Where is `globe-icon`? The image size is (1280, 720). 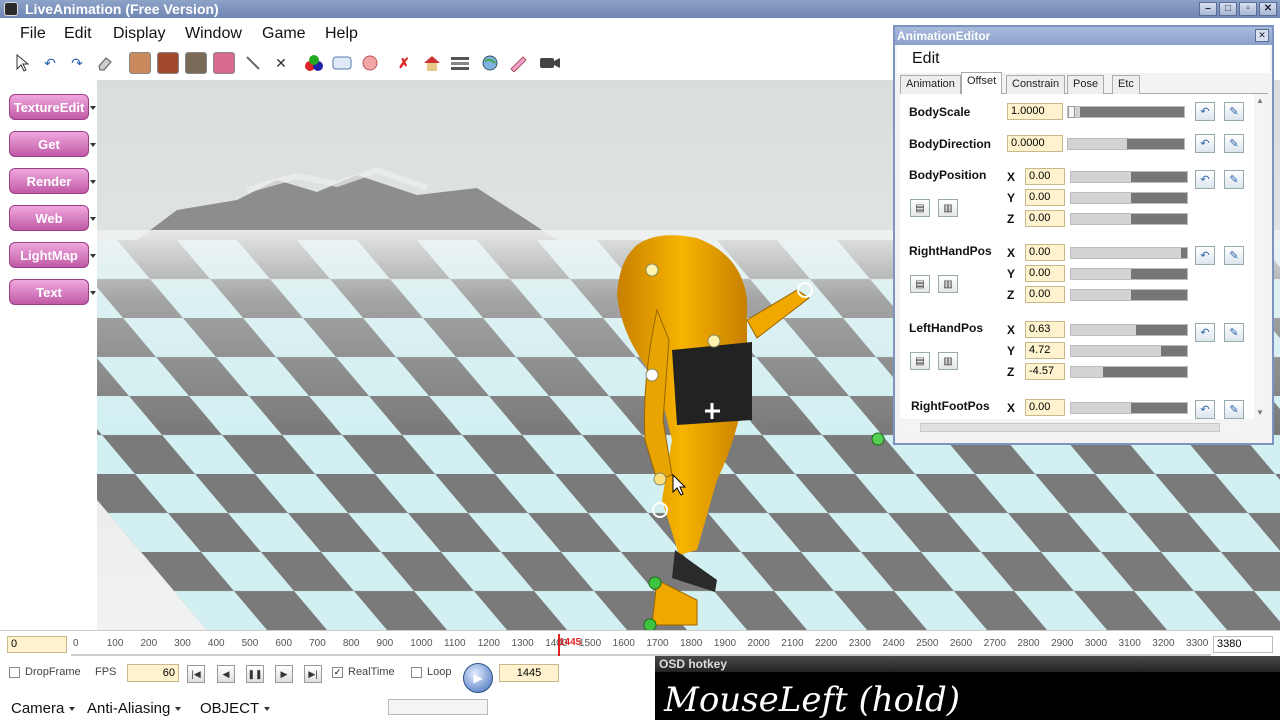 globe-icon is located at coordinates (490, 63).